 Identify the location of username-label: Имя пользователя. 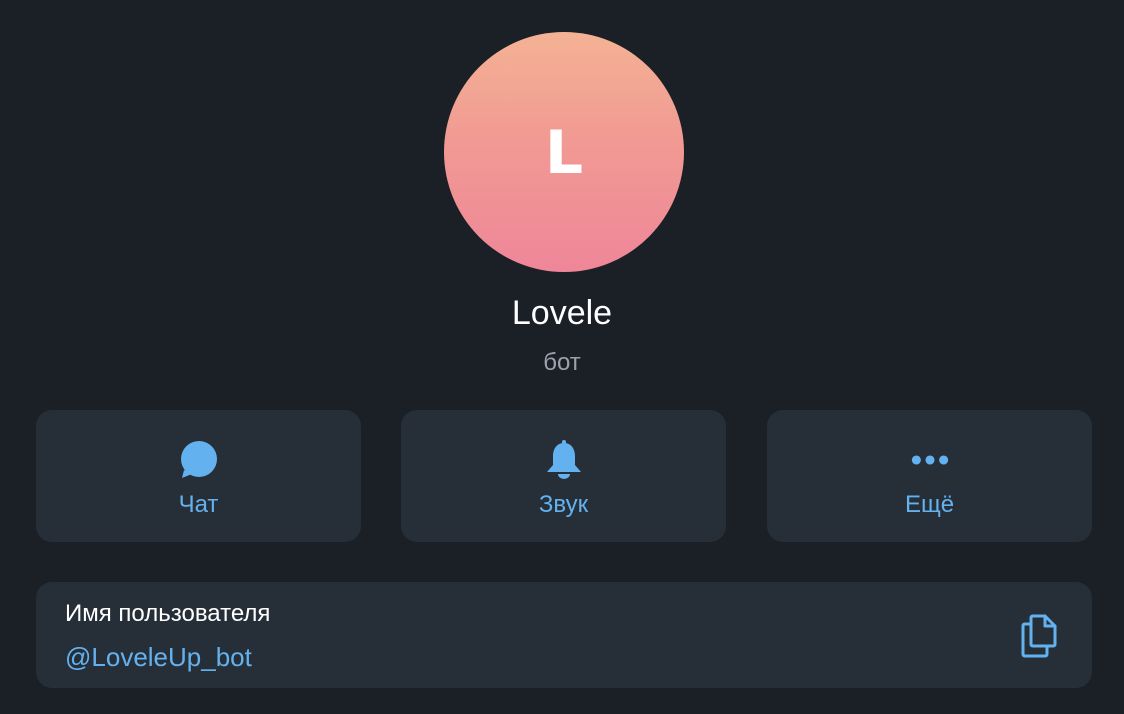
(168, 613).